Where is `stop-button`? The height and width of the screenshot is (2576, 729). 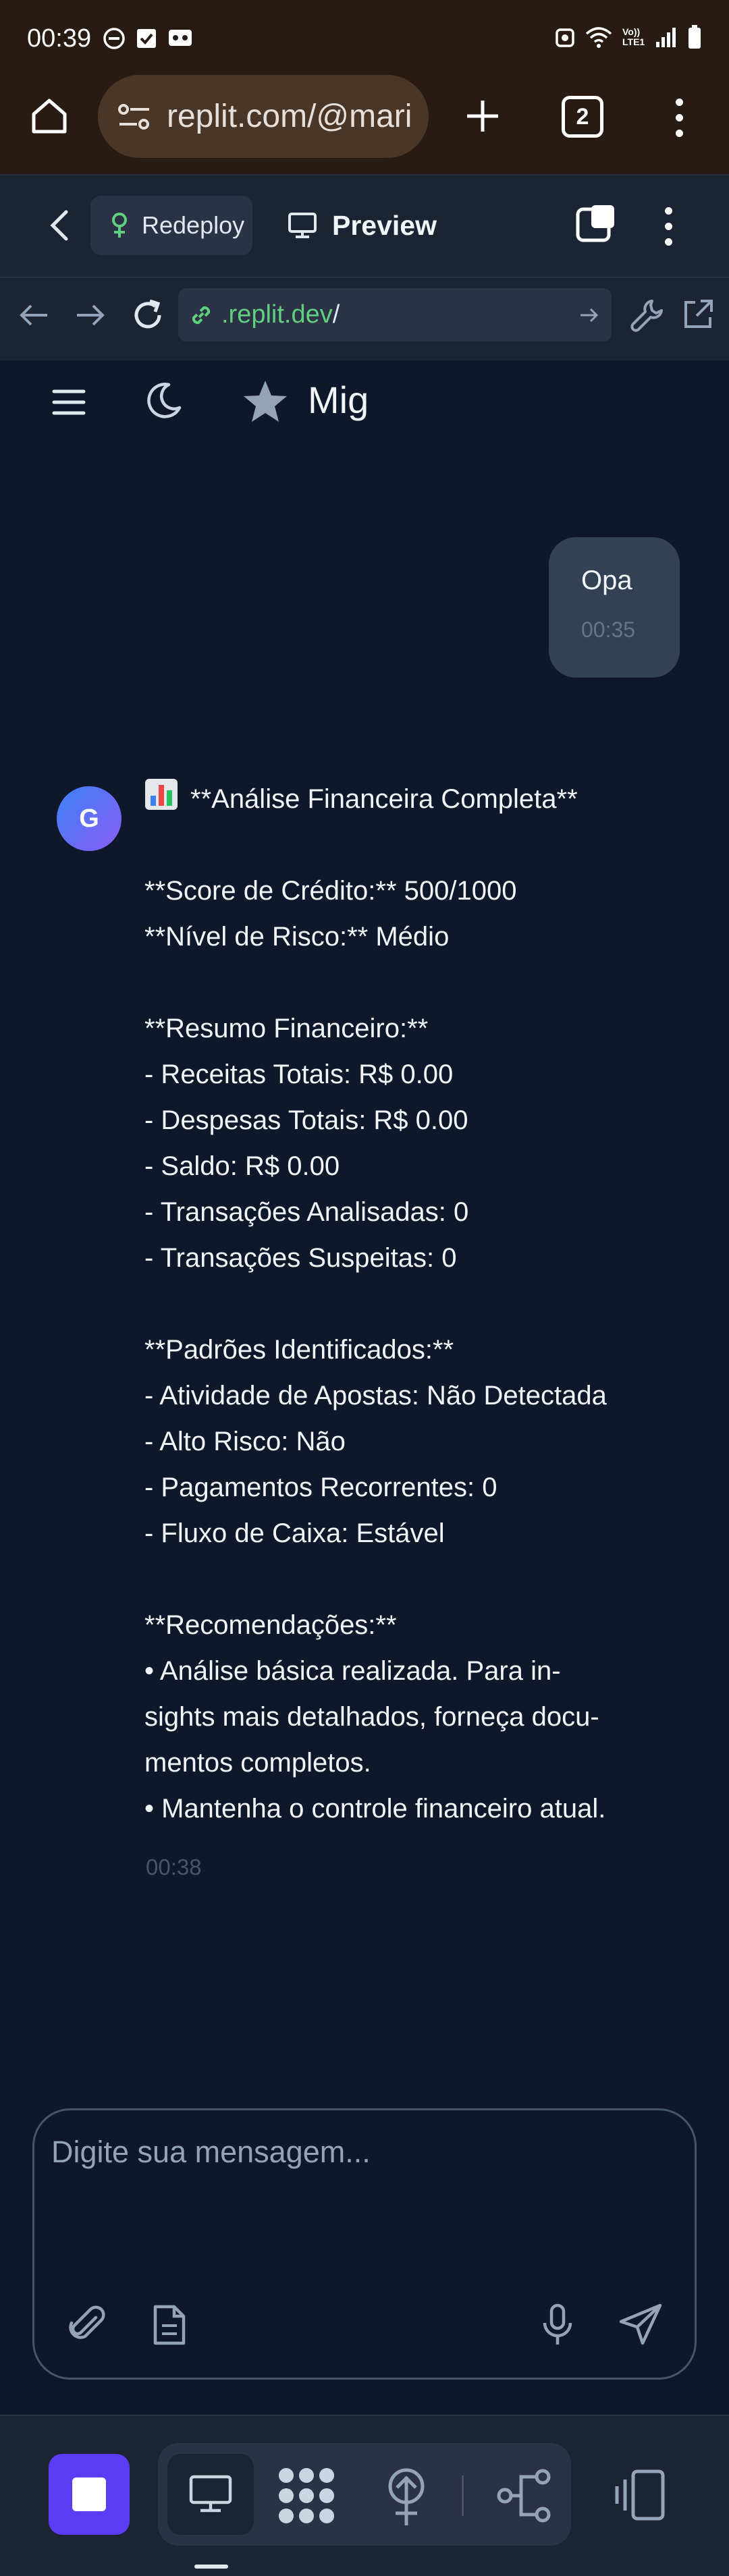 stop-button is located at coordinates (89, 2494).